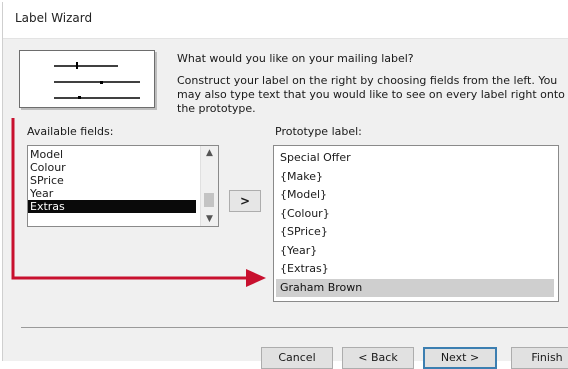  I want to click on available-fields-label: Available fields:, so click(70, 131).